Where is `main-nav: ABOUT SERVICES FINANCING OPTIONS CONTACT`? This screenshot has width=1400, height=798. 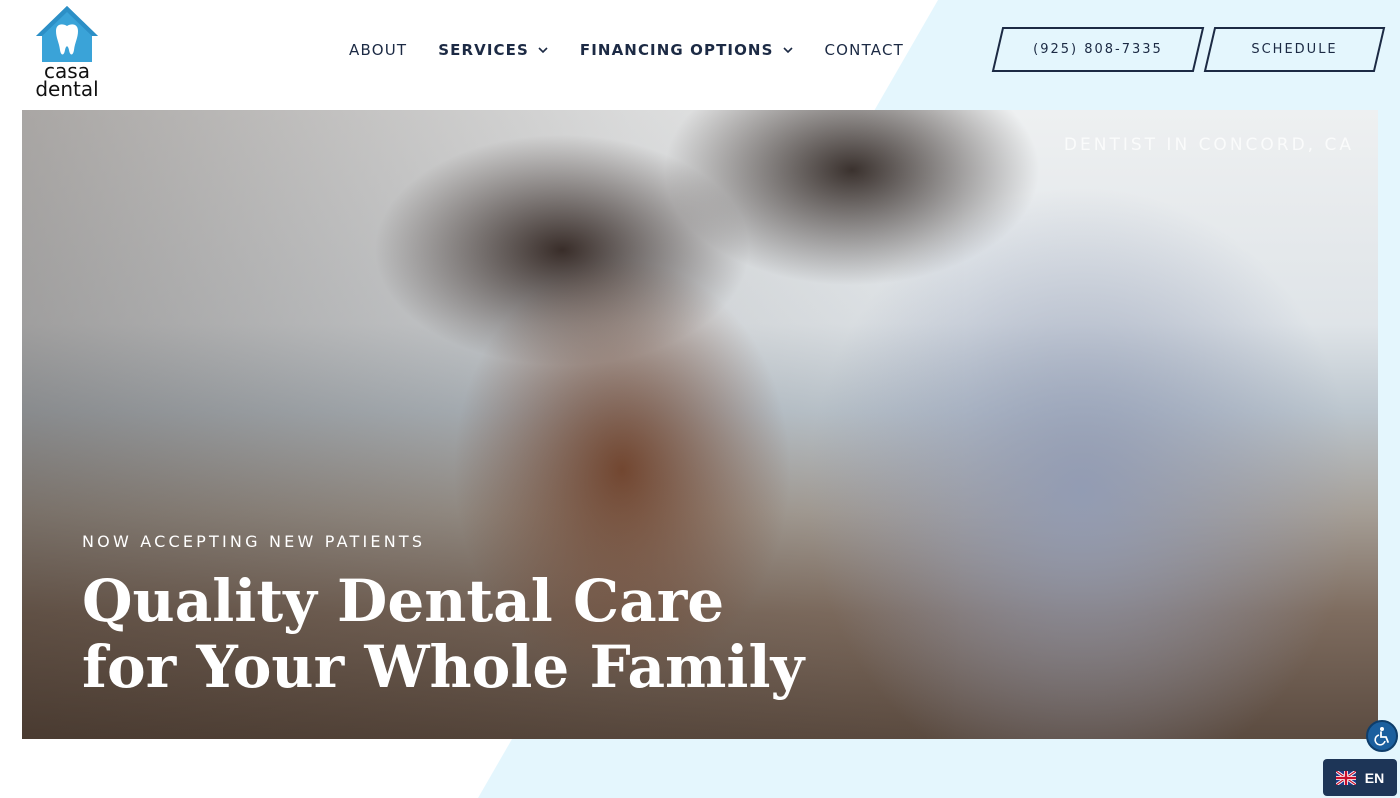
main-nav: ABOUT SERVICES FINANCING OPTIONS CONTACT is located at coordinates (626, 50).